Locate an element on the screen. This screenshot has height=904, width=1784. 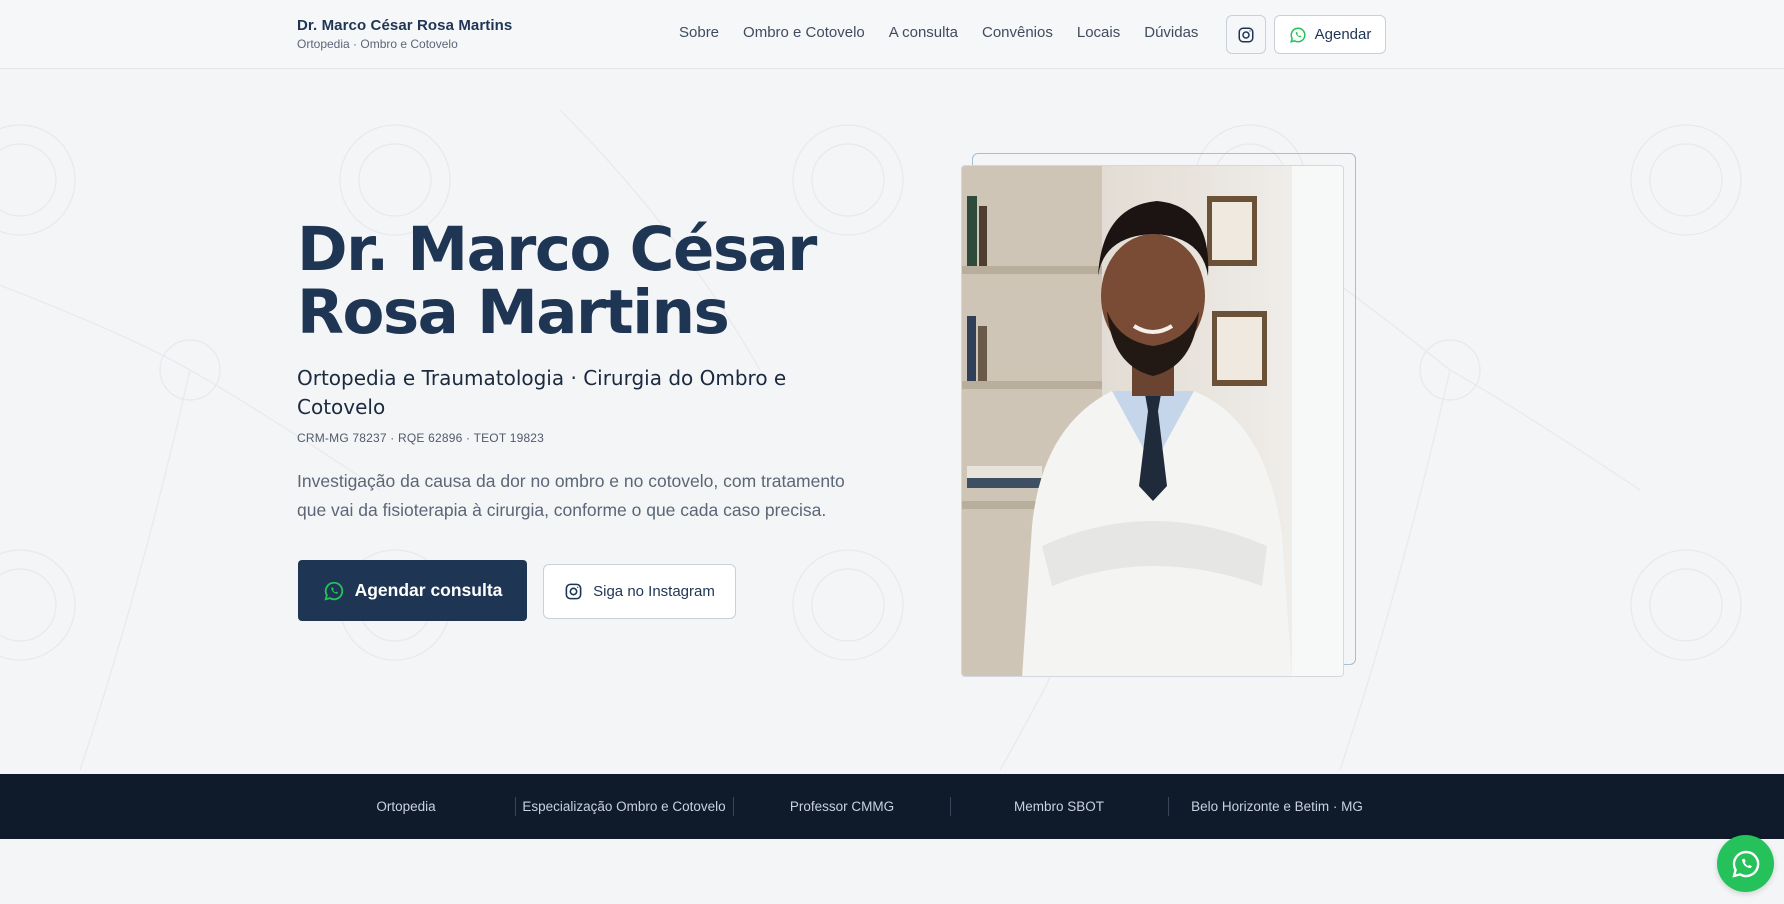
nav-link-duvidas: Dúvidas is located at coordinates (1171, 32).